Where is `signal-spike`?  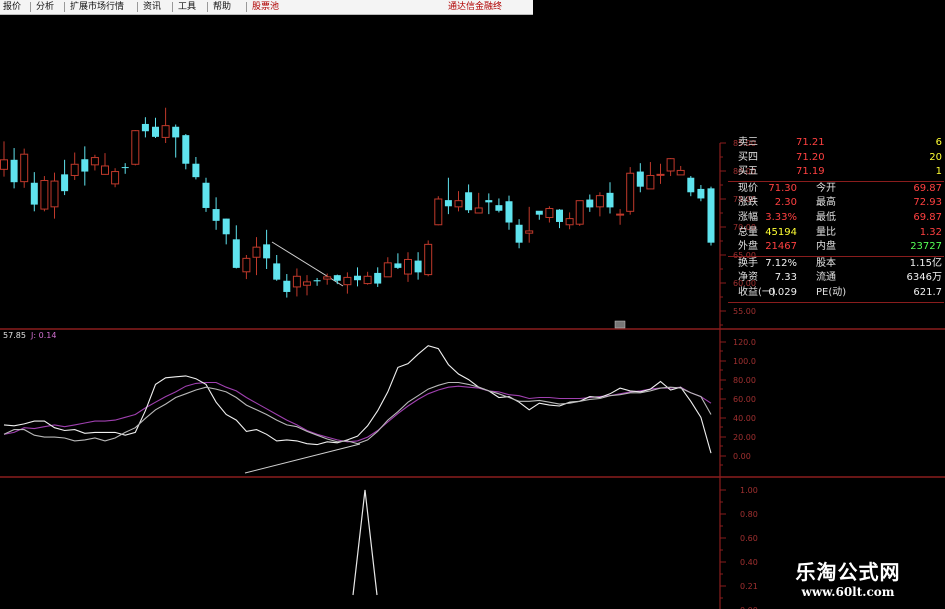
signal-spike is located at coordinates (365, 542).